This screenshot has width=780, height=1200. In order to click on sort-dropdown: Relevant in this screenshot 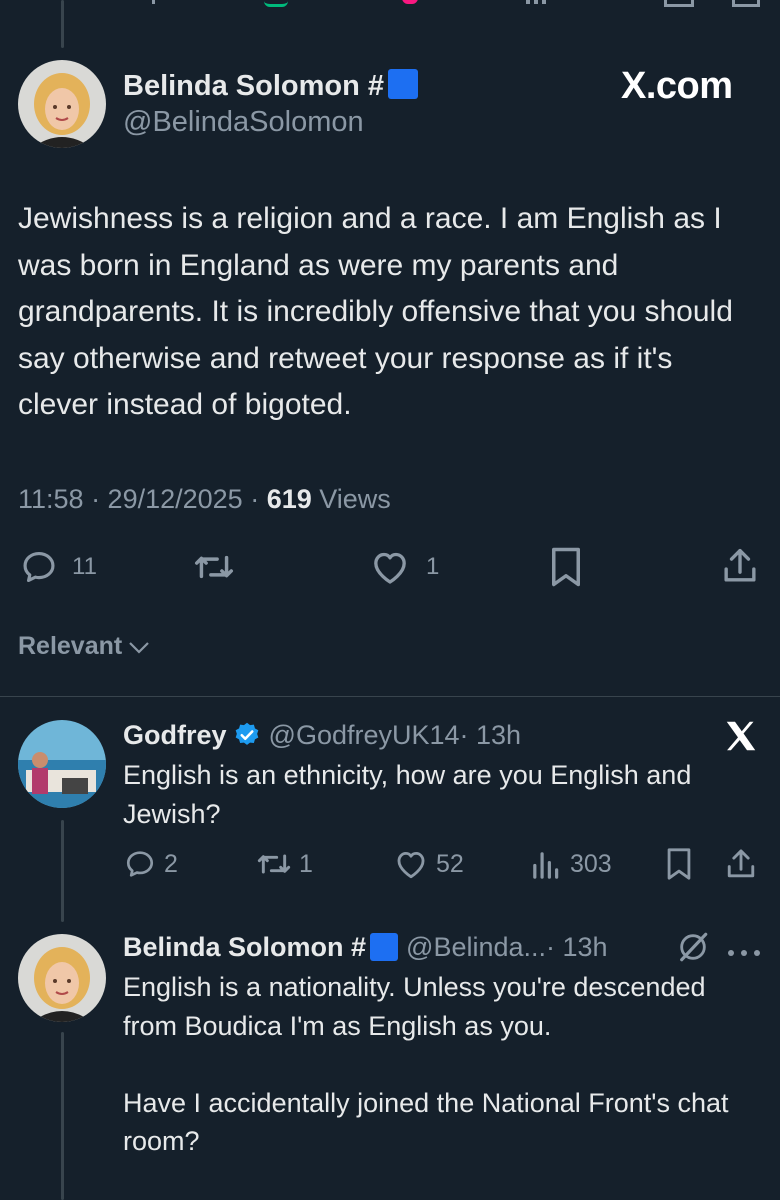, I will do `click(84, 646)`.